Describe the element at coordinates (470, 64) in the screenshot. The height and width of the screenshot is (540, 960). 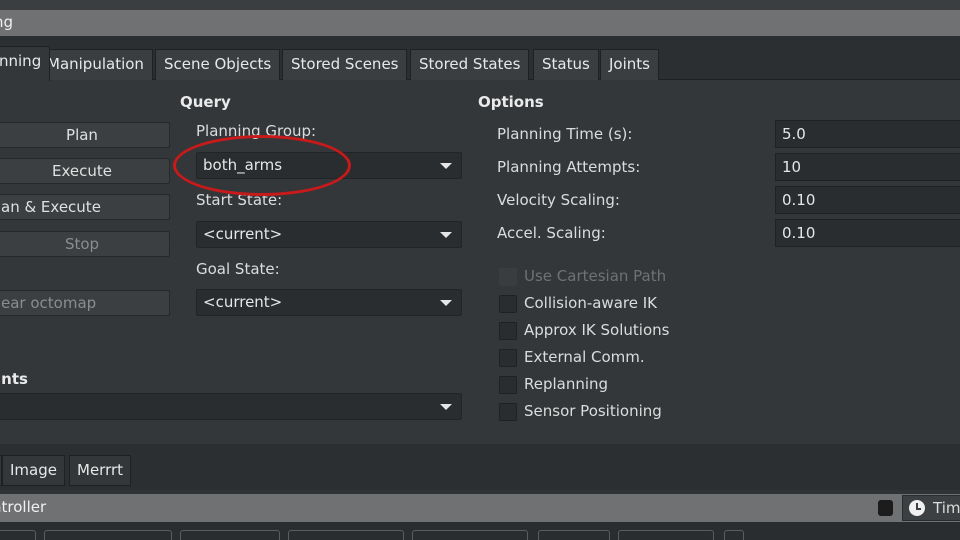
I see `tab-stored-states: Stored States` at that location.